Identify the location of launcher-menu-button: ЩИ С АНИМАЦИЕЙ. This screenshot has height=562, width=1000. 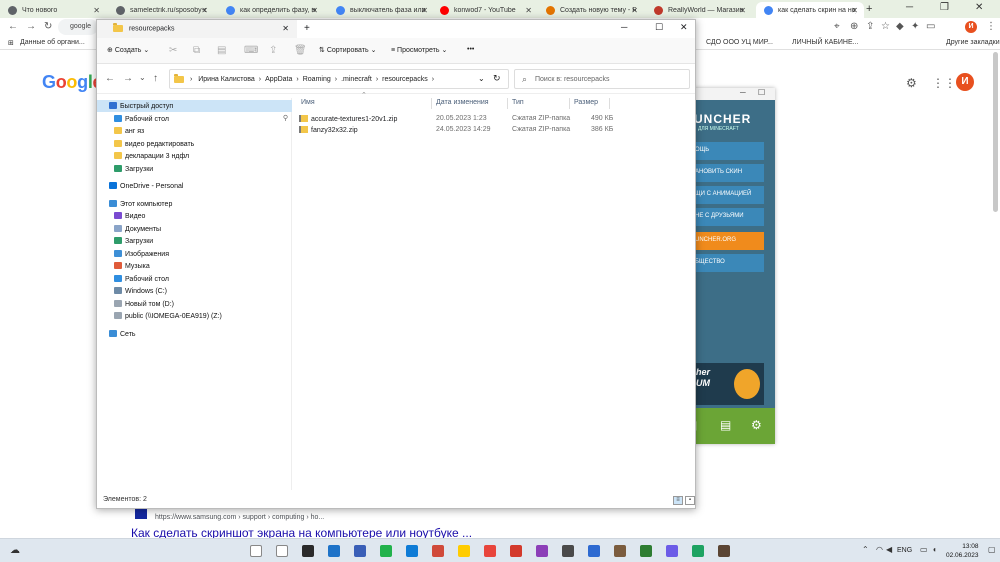
(728, 195).